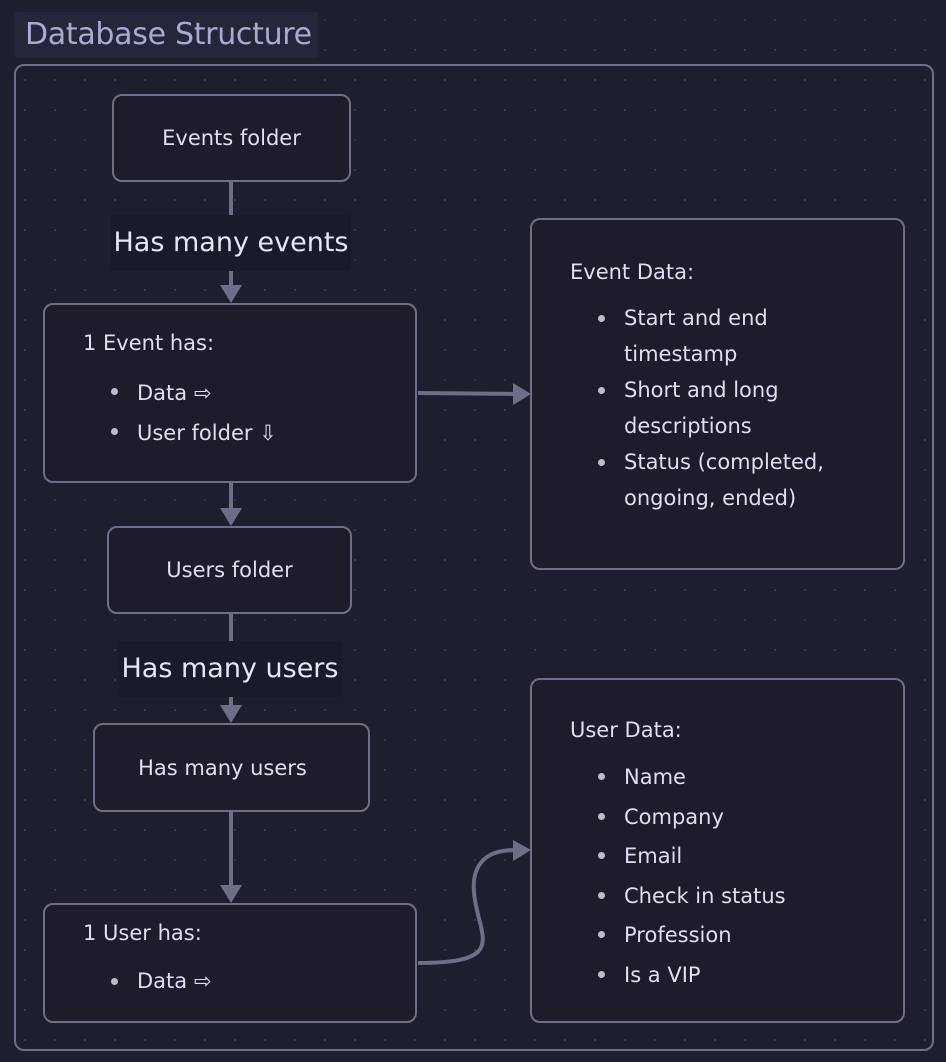 This screenshot has height=1062, width=946. What do you see at coordinates (724, 462) in the screenshot?
I see `item-line: Status (completed,` at bounding box center [724, 462].